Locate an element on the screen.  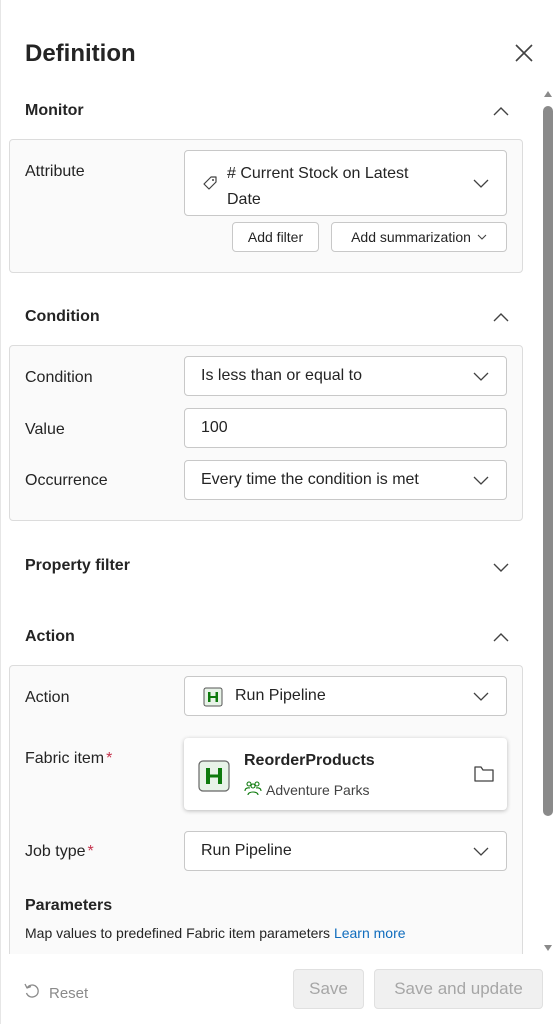
action-dropdown: Run Pipeline is located at coordinates (345, 696).